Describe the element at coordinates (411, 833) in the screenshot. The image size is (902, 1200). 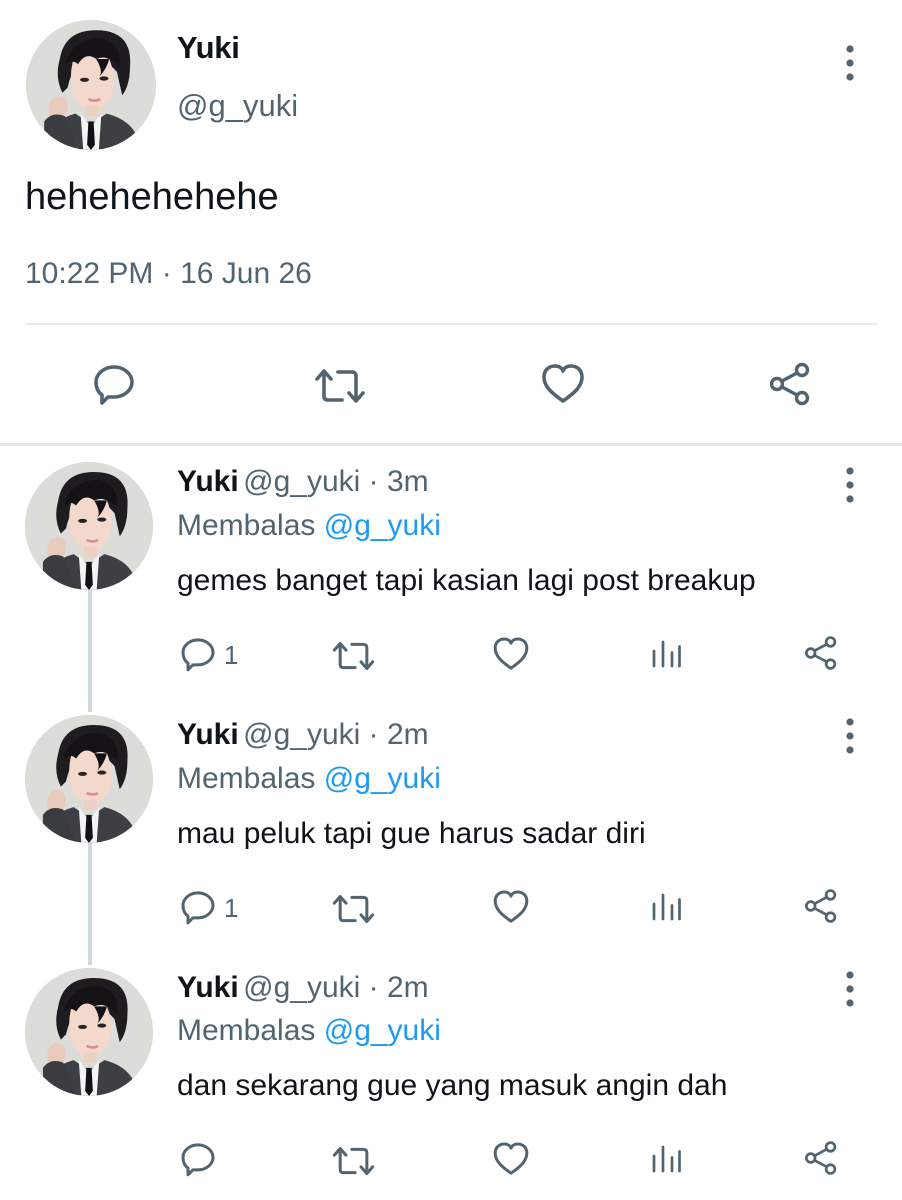
I see `reply-text: mau peluk tapi gue harus sadar diri` at that location.